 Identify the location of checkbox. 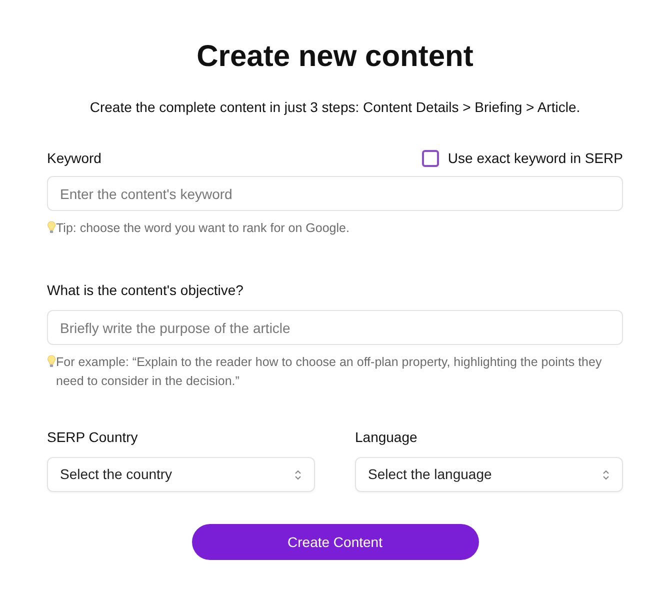
(430, 158).